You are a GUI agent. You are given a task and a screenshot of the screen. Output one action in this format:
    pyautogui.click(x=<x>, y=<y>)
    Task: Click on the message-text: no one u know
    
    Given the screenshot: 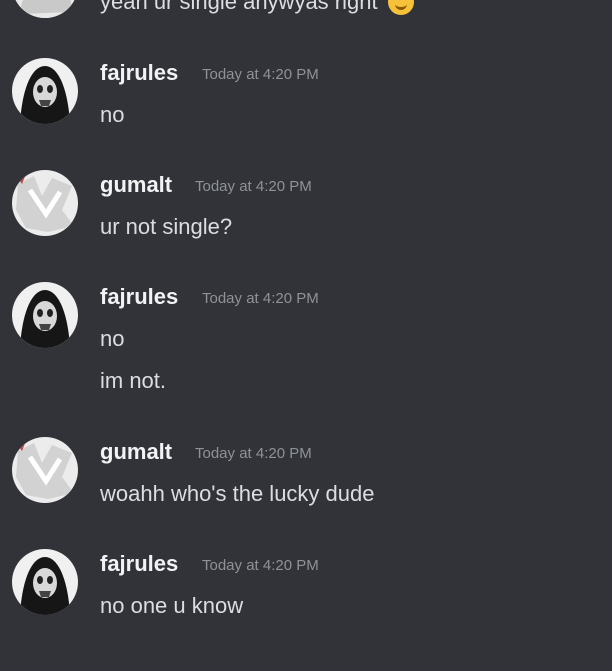 What is the action you would take?
    pyautogui.click(x=172, y=605)
    